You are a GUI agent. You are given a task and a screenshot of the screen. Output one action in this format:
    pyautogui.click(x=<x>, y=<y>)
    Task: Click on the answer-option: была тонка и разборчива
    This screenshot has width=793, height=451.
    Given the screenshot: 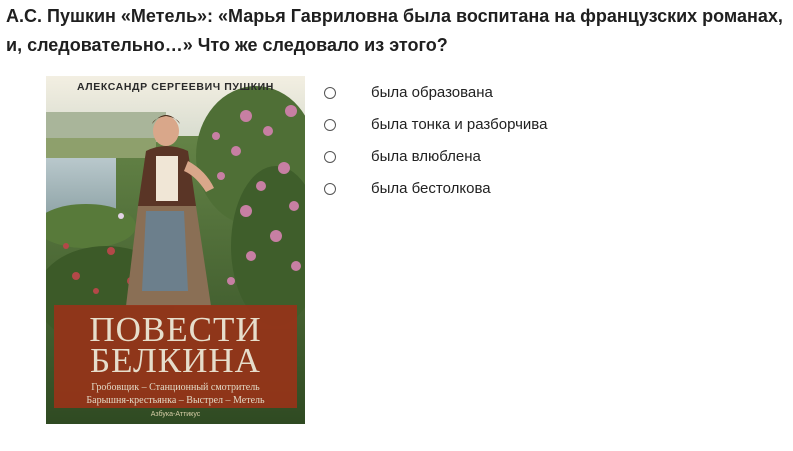 What is the action you would take?
    pyautogui.click(x=434, y=130)
    